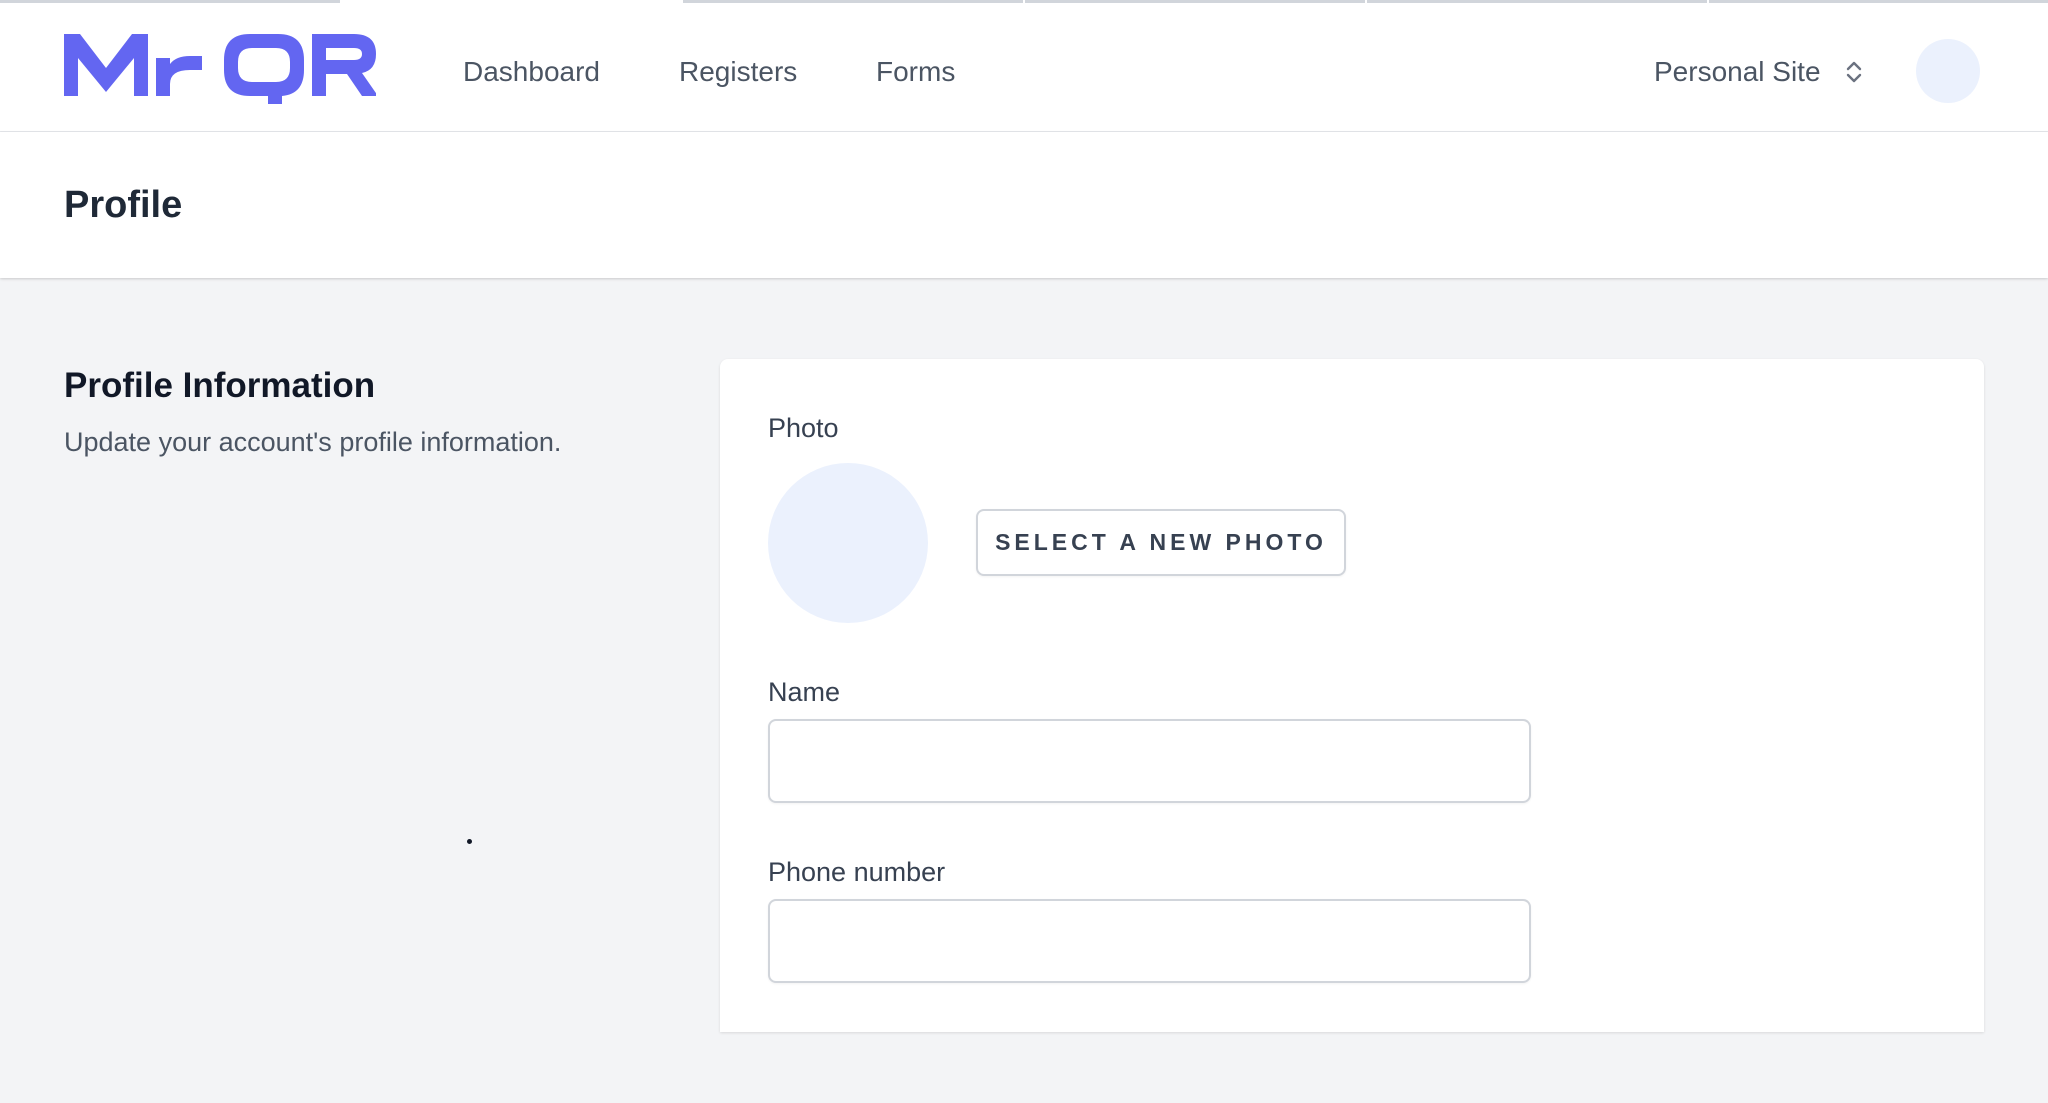  I want to click on top-navigation: Dashboard Registers Forms Personal Site, so click(1024, 68).